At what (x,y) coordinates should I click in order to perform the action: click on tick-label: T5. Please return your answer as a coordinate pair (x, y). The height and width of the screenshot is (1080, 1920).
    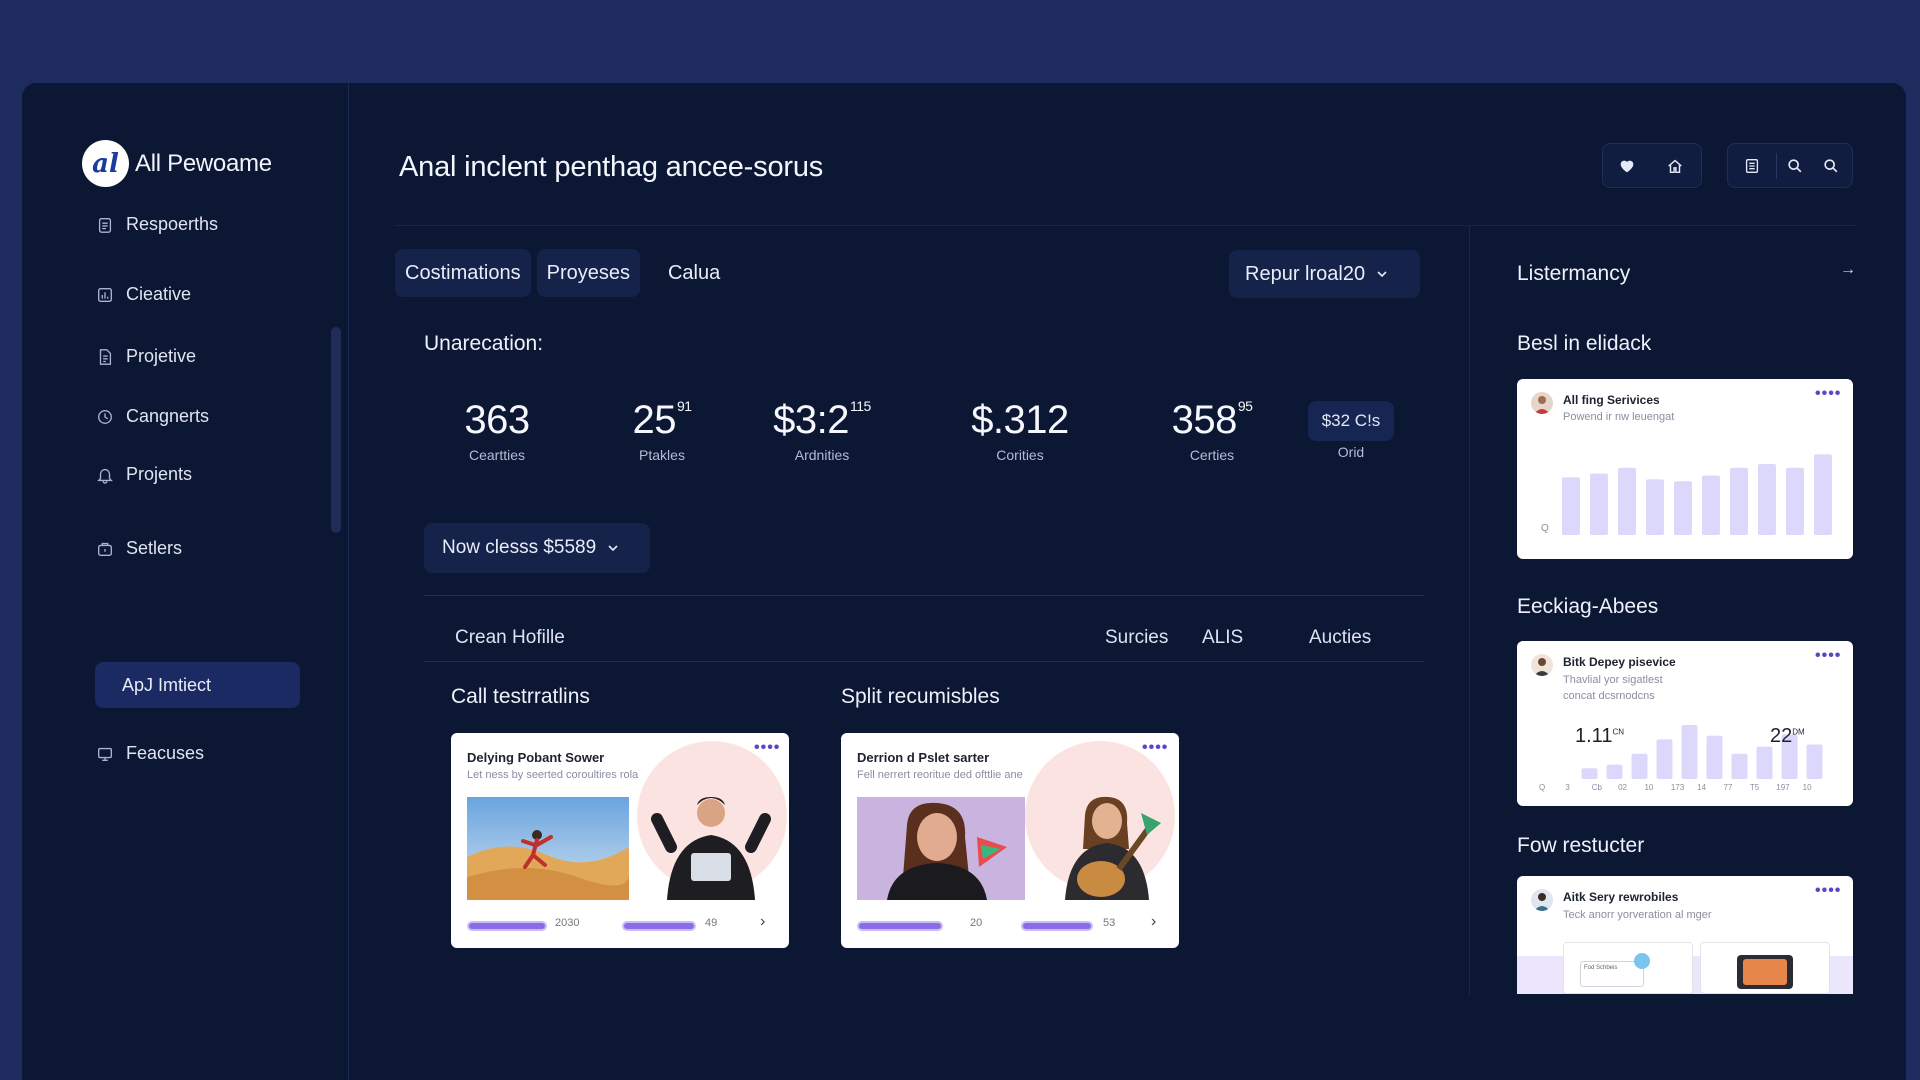
    Looking at the image, I should click on (1754, 787).